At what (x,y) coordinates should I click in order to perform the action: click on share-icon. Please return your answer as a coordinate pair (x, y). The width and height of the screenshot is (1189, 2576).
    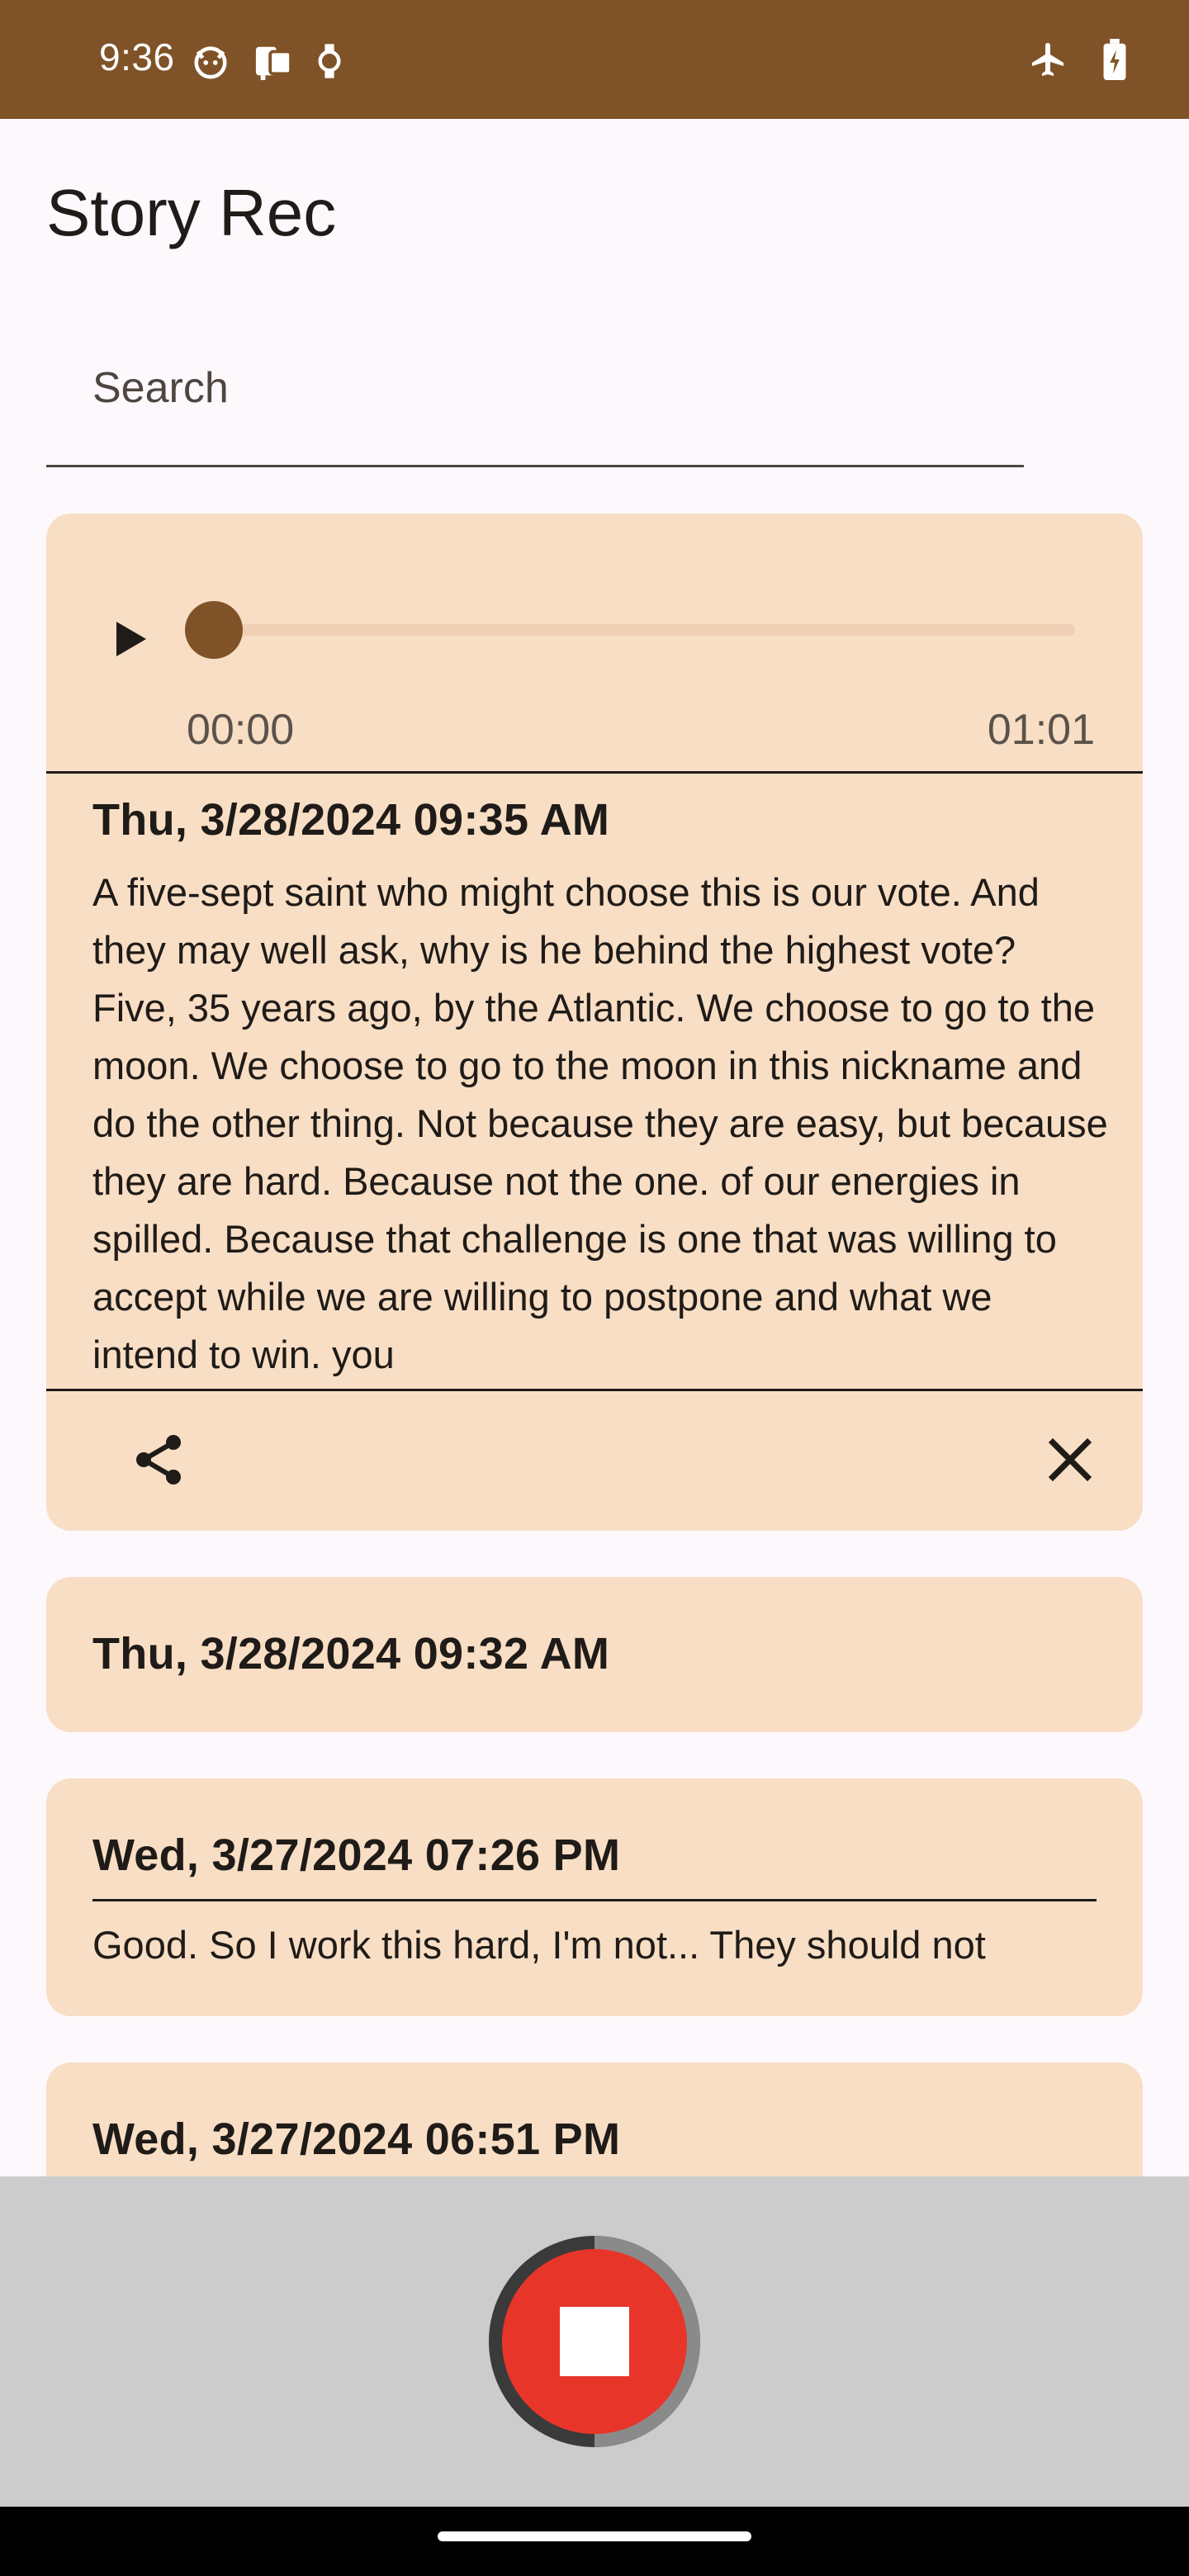
    Looking at the image, I should click on (158, 1460).